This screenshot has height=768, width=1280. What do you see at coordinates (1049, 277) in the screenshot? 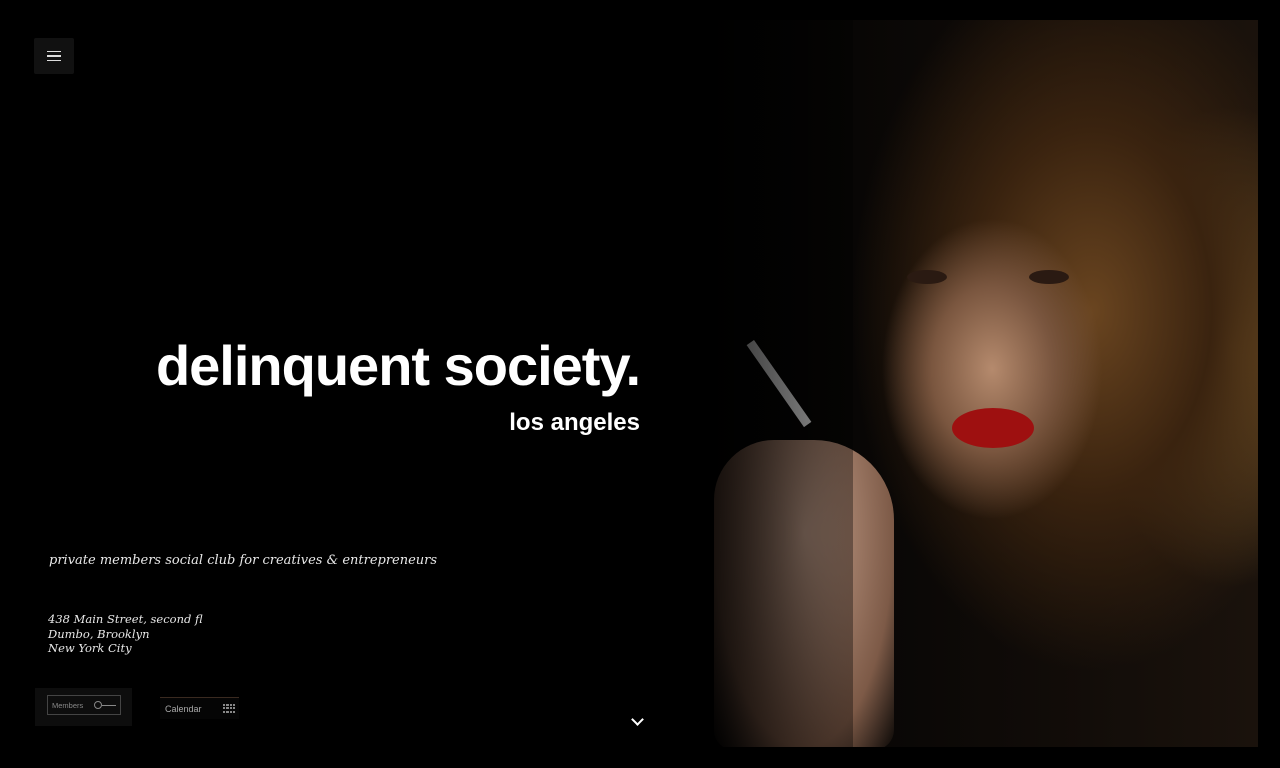
I see `right-eye-shape` at bounding box center [1049, 277].